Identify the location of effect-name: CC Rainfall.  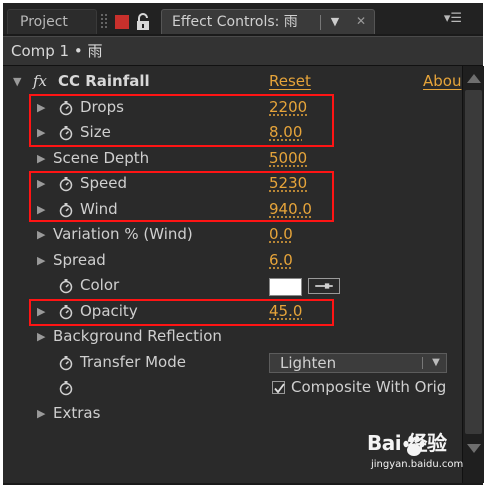
(104, 81).